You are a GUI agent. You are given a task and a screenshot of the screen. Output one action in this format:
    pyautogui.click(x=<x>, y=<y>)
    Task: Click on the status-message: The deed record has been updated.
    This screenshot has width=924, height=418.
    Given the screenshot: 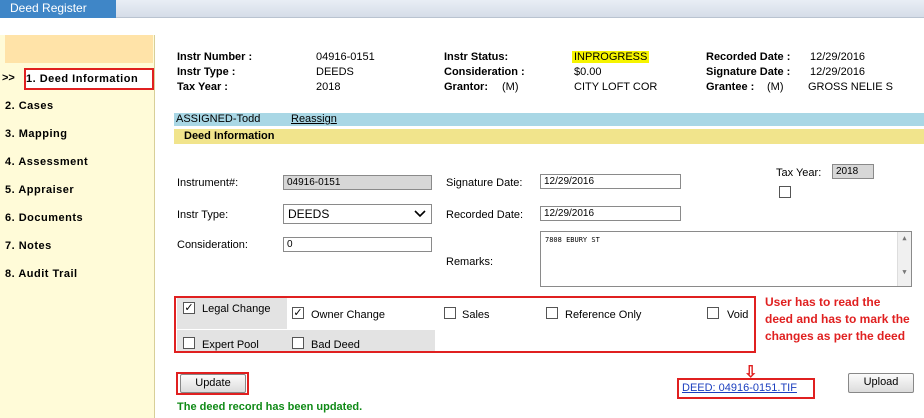 What is the action you would take?
    pyautogui.click(x=270, y=407)
    